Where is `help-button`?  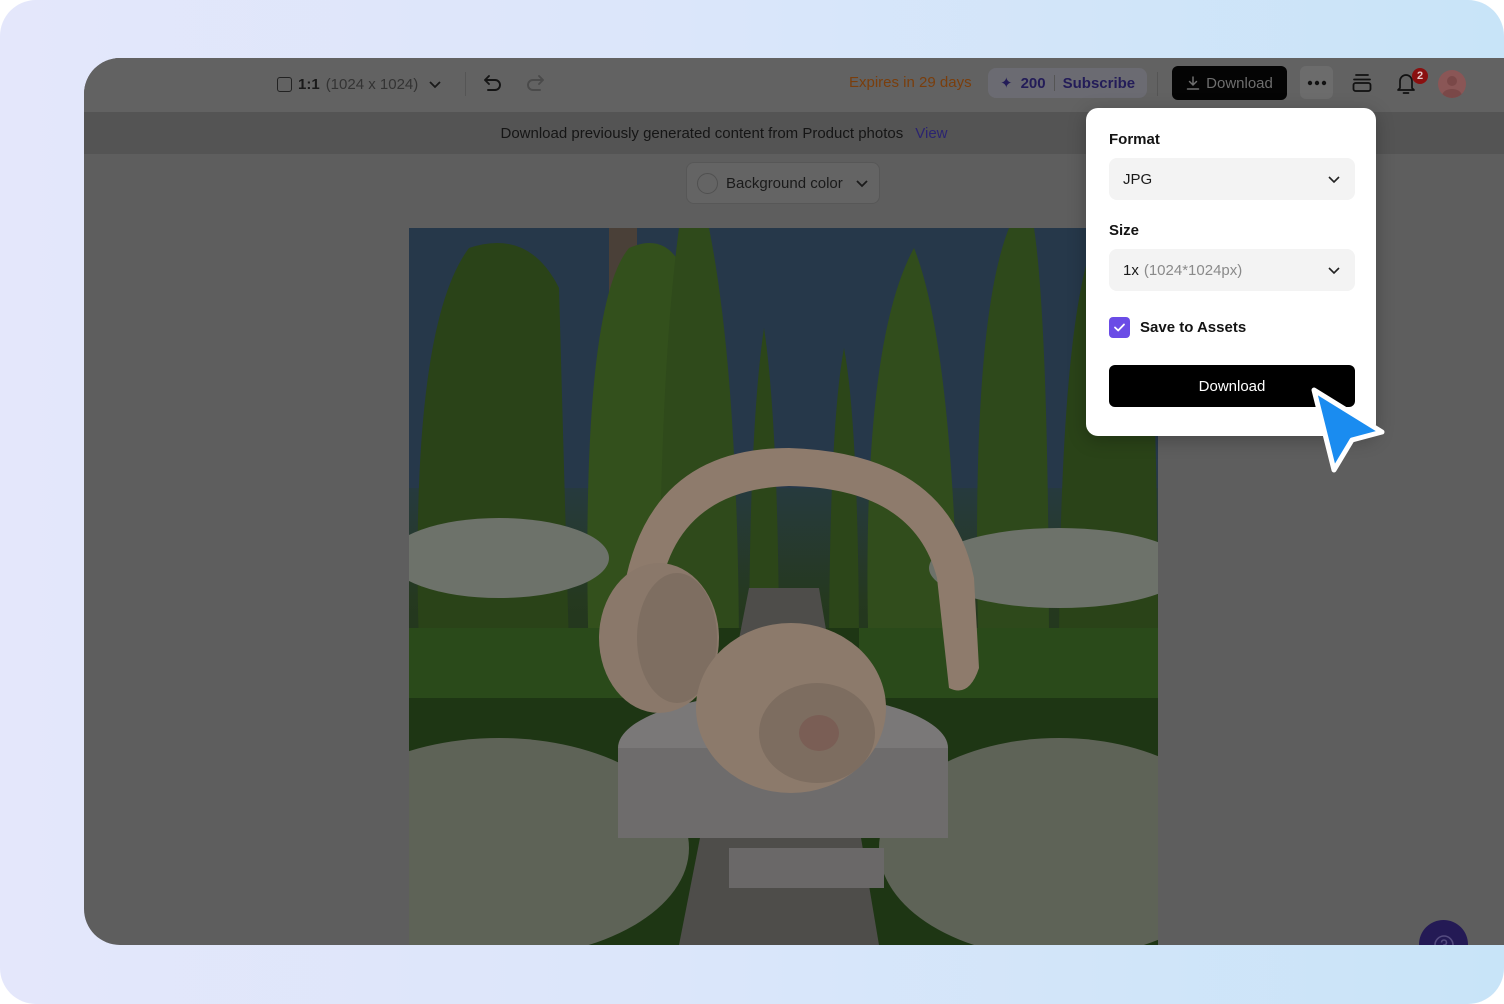
help-button is located at coordinates (1443, 932).